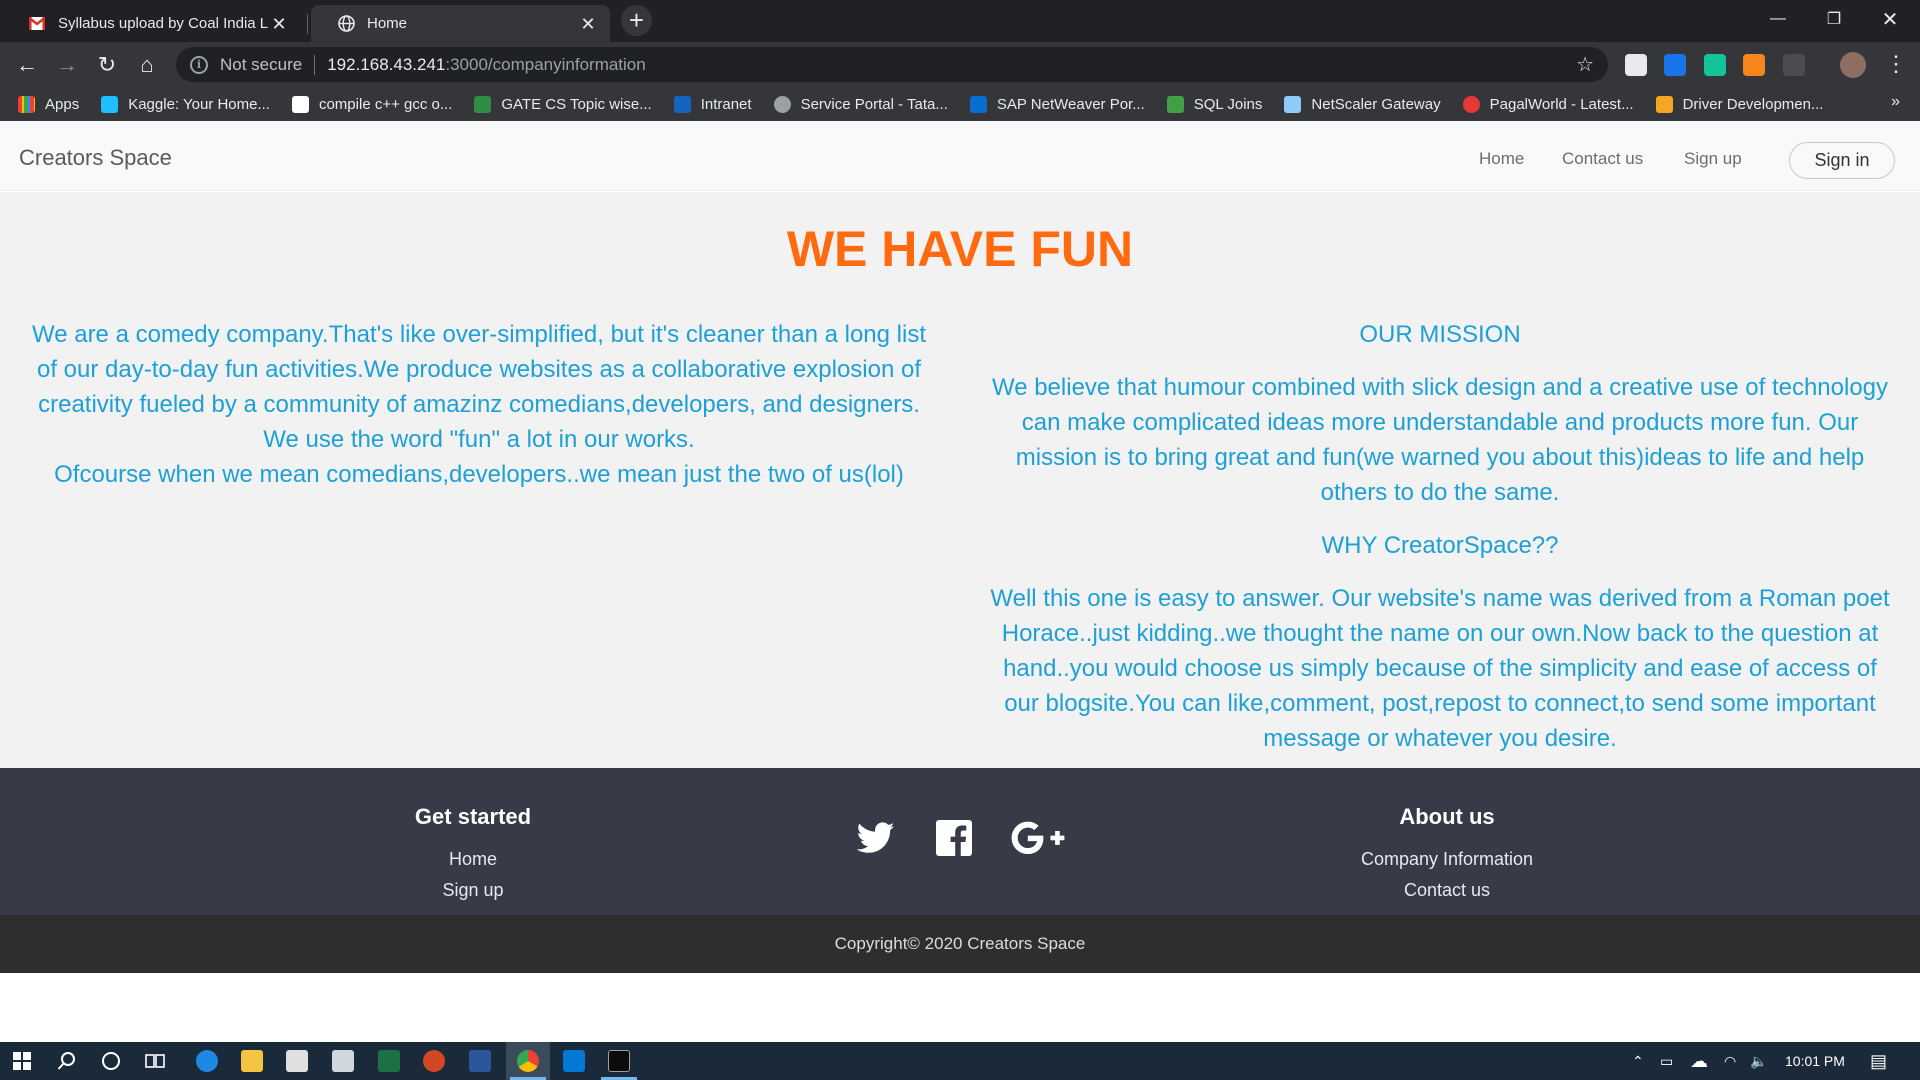  What do you see at coordinates (37, 24) in the screenshot?
I see `gmail-icon` at bounding box center [37, 24].